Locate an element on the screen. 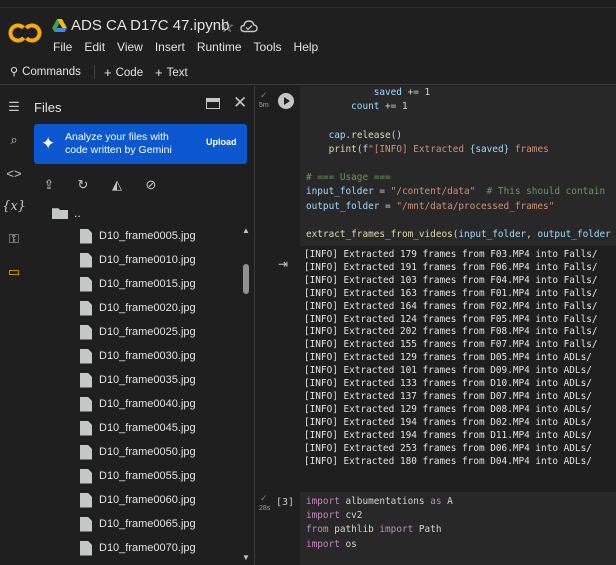 This screenshot has width=616, height=565. output-actions-icon: ⇥ is located at coordinates (286, 264).